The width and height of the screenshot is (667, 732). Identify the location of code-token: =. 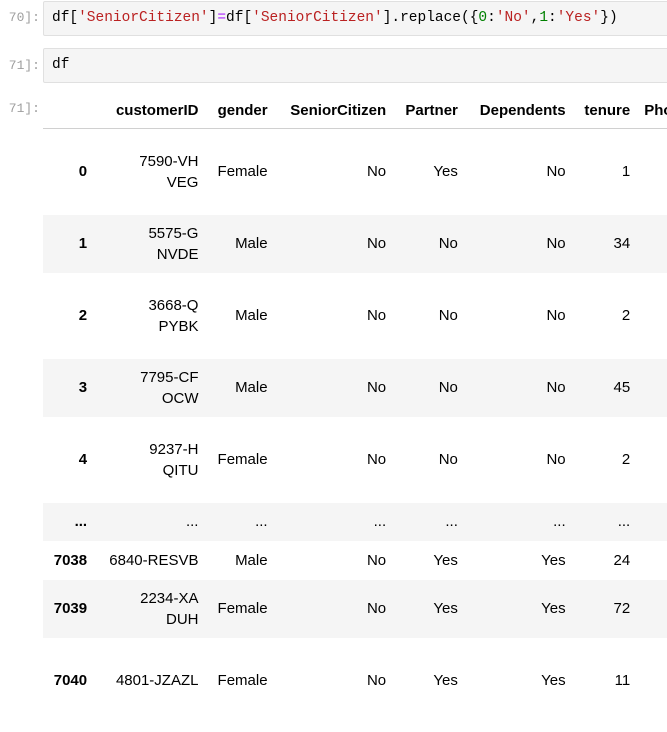
(222, 18).